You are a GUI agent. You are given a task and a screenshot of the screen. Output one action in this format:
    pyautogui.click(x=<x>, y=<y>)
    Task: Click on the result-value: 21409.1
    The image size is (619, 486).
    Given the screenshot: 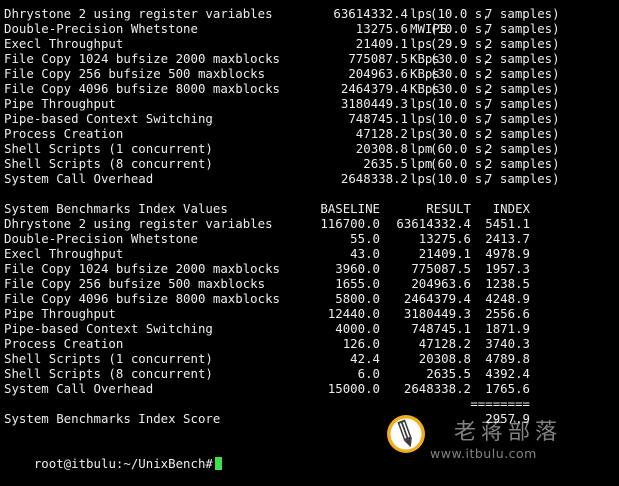 What is the action you would take?
    pyautogui.click(x=381, y=43)
    